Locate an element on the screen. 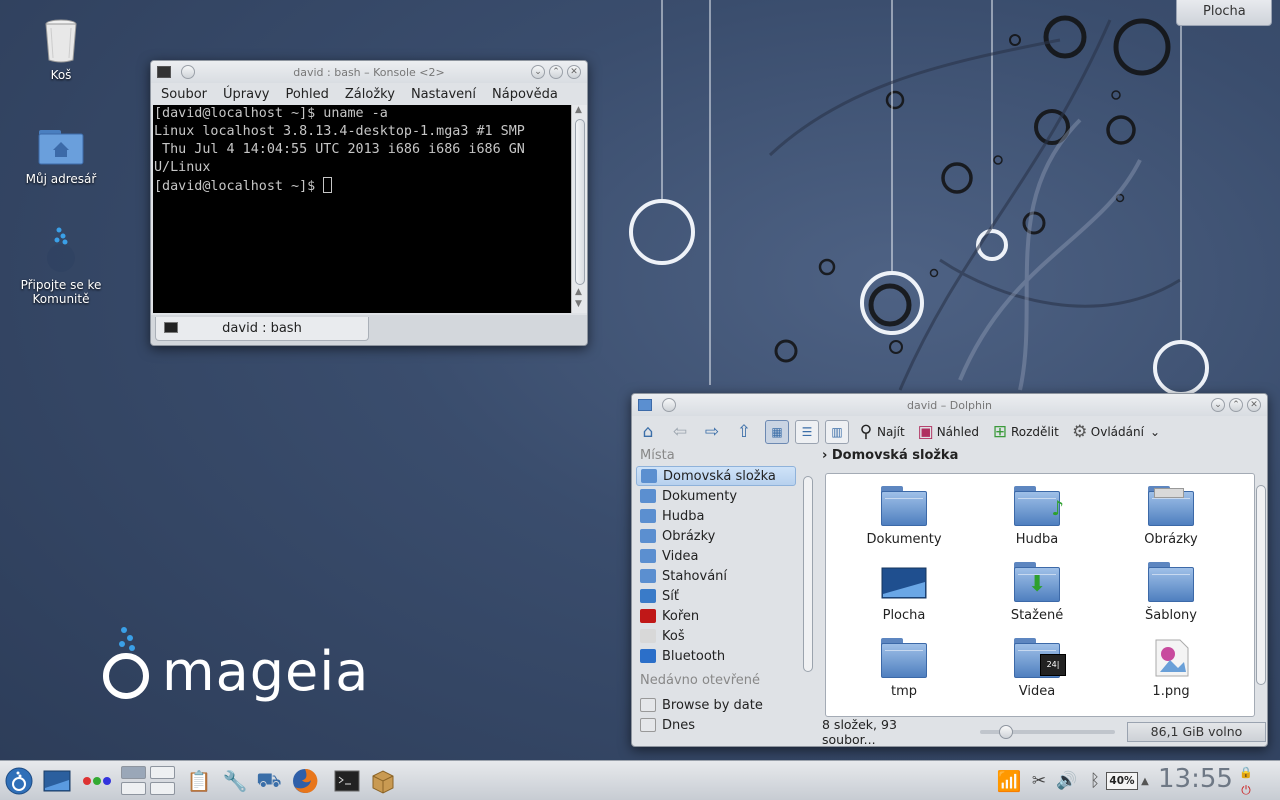  clipboard-tray-button: ✂ is located at coordinates (1039, 781).